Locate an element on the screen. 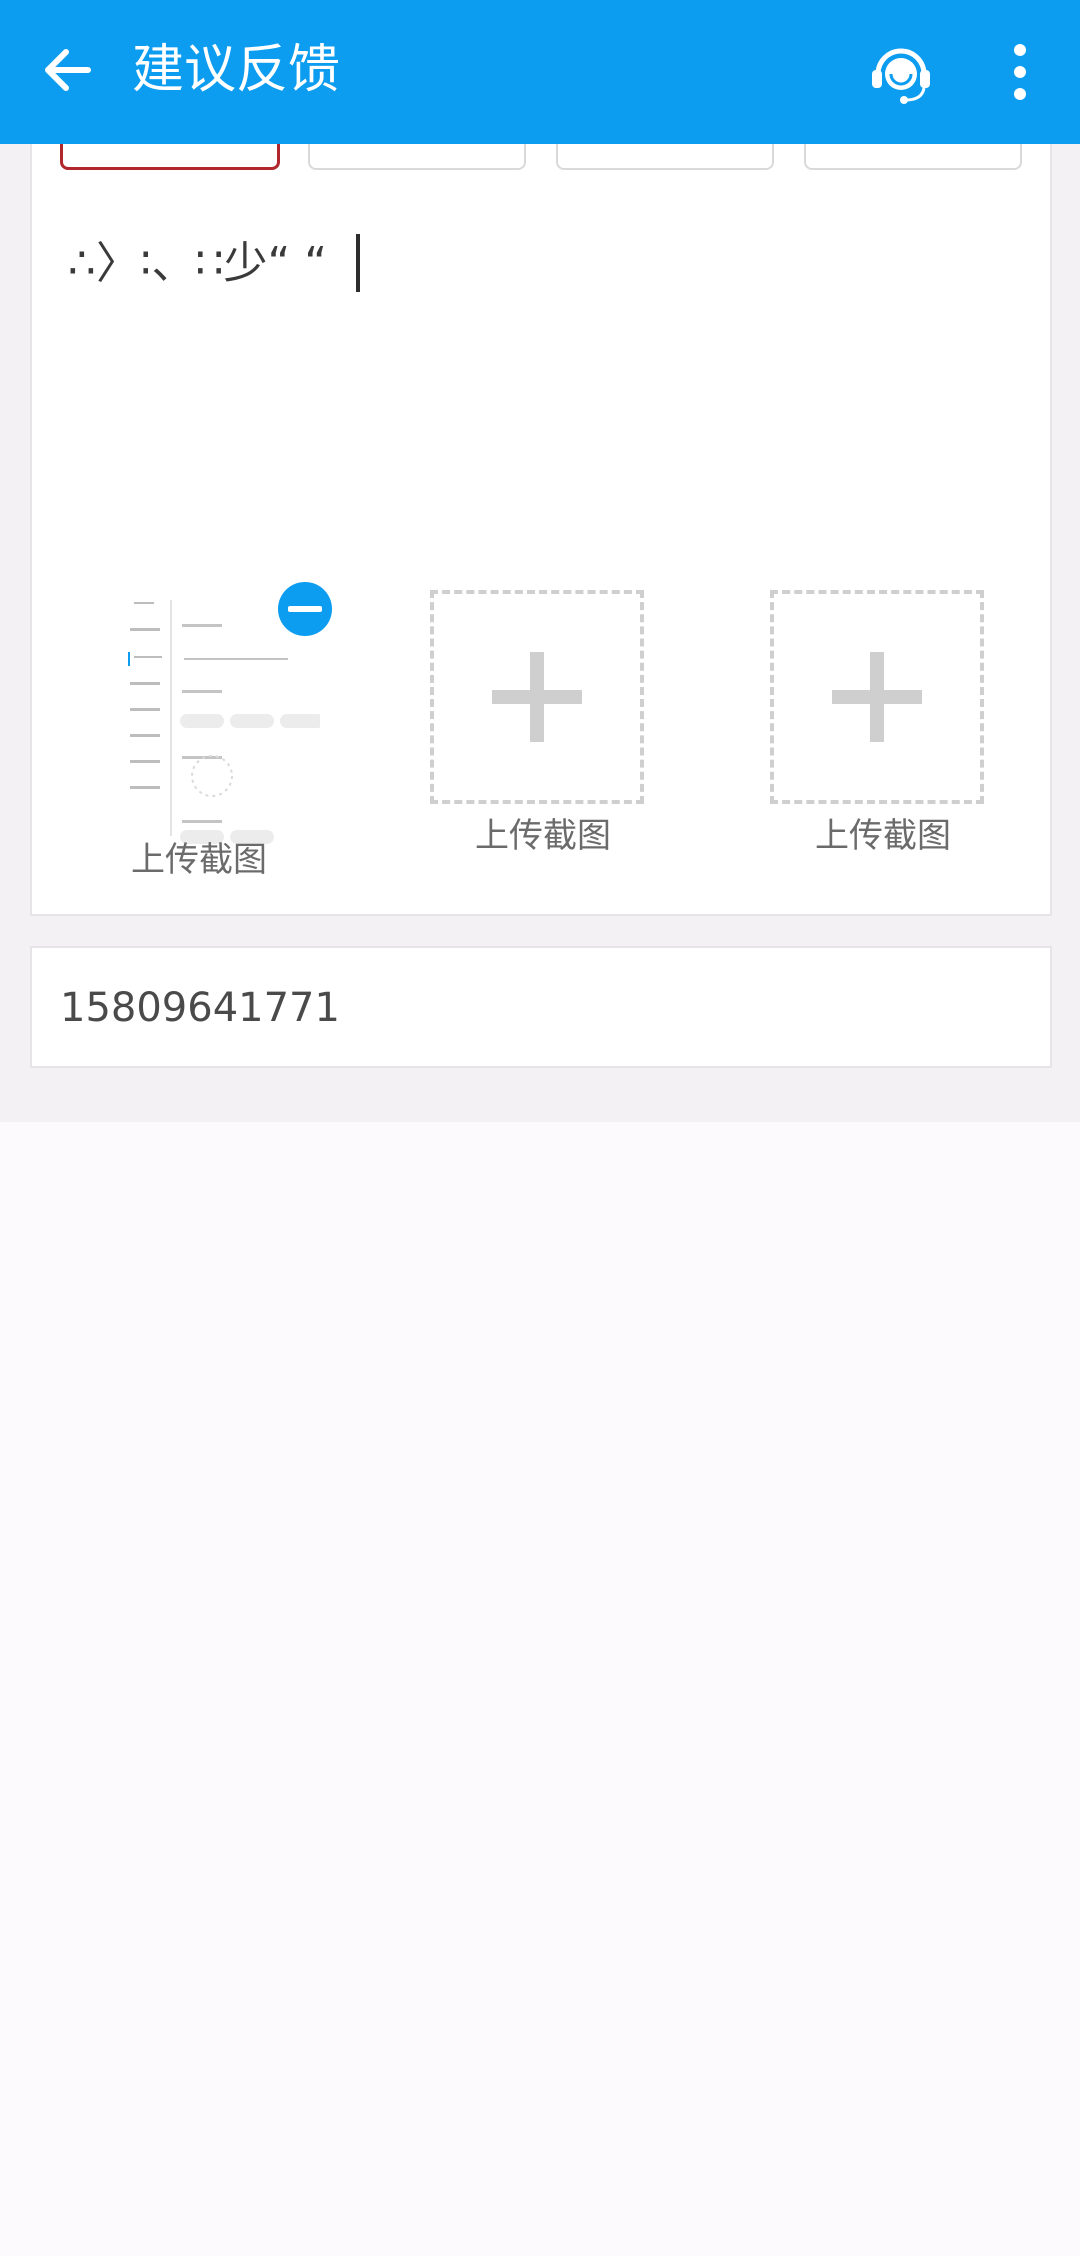 The width and height of the screenshot is (1080, 2256). screenshot-thumbnail is located at coordinates (244, 719).